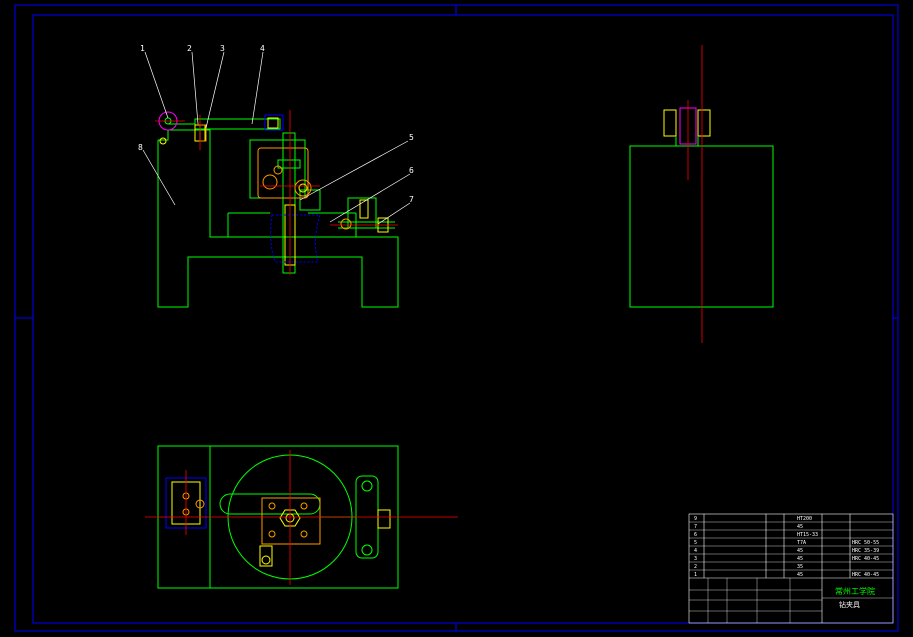  What do you see at coordinates (804, 519) in the screenshot?
I see `bom-cell-material: HT200` at bounding box center [804, 519].